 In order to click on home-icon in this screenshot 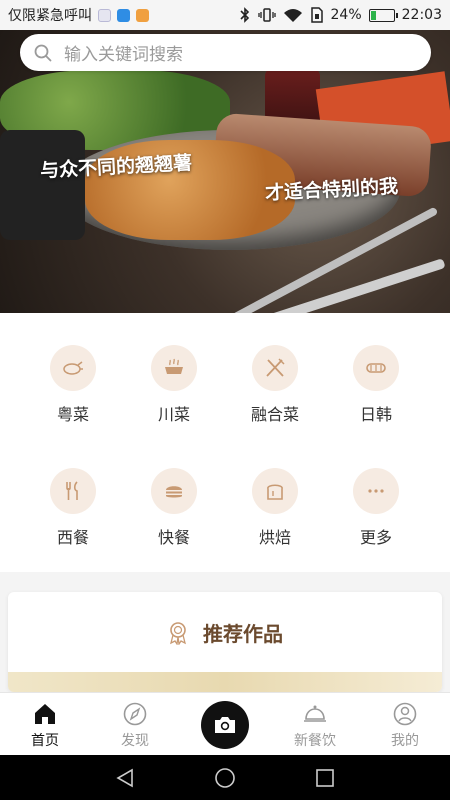, I will do `click(45, 714)`.